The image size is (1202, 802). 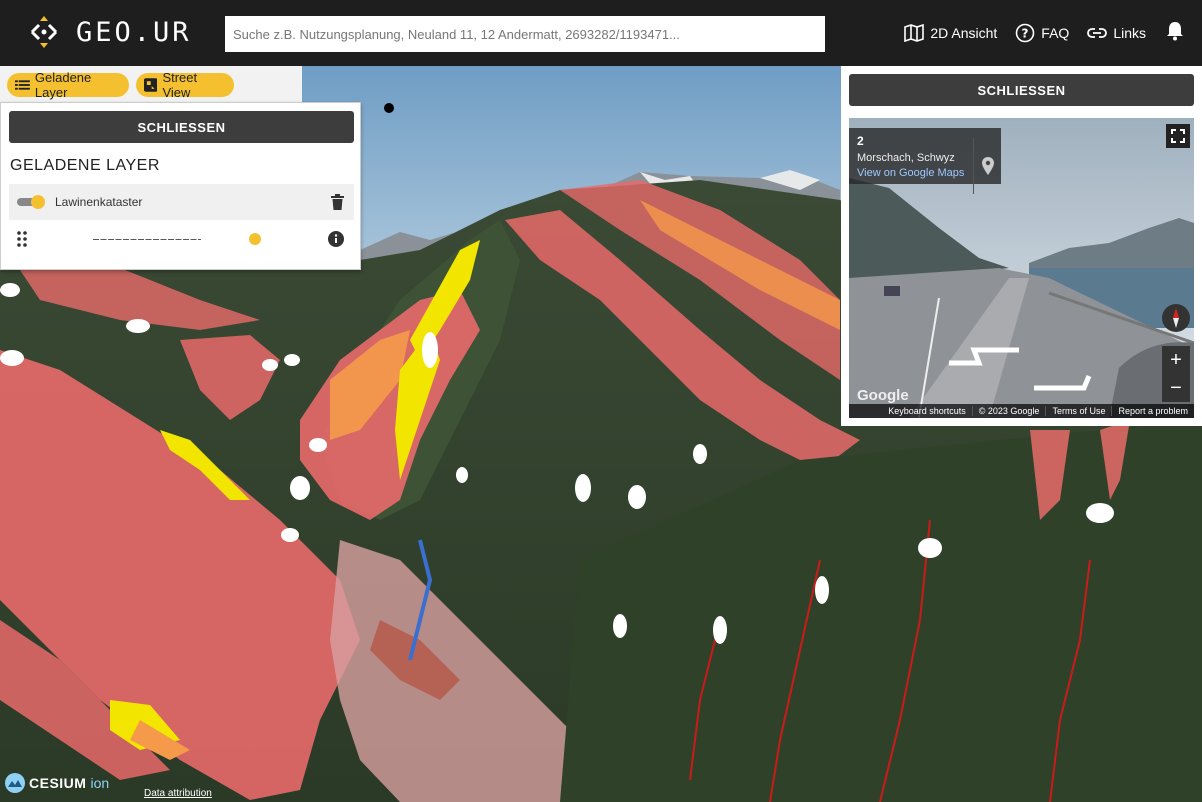 I want to click on report-problem-link: Report a problem, so click(x=1152, y=411).